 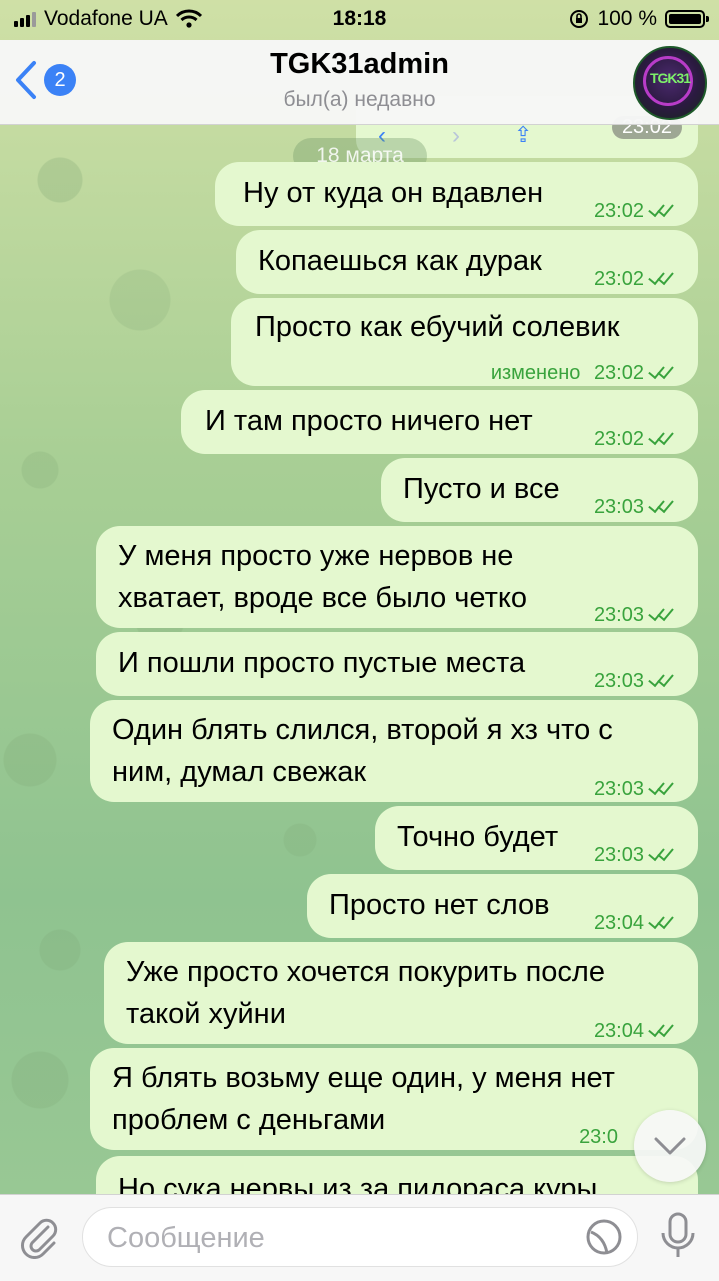 What do you see at coordinates (206, 1014) in the screenshot?
I see `message-text-line: такой хуйни` at bounding box center [206, 1014].